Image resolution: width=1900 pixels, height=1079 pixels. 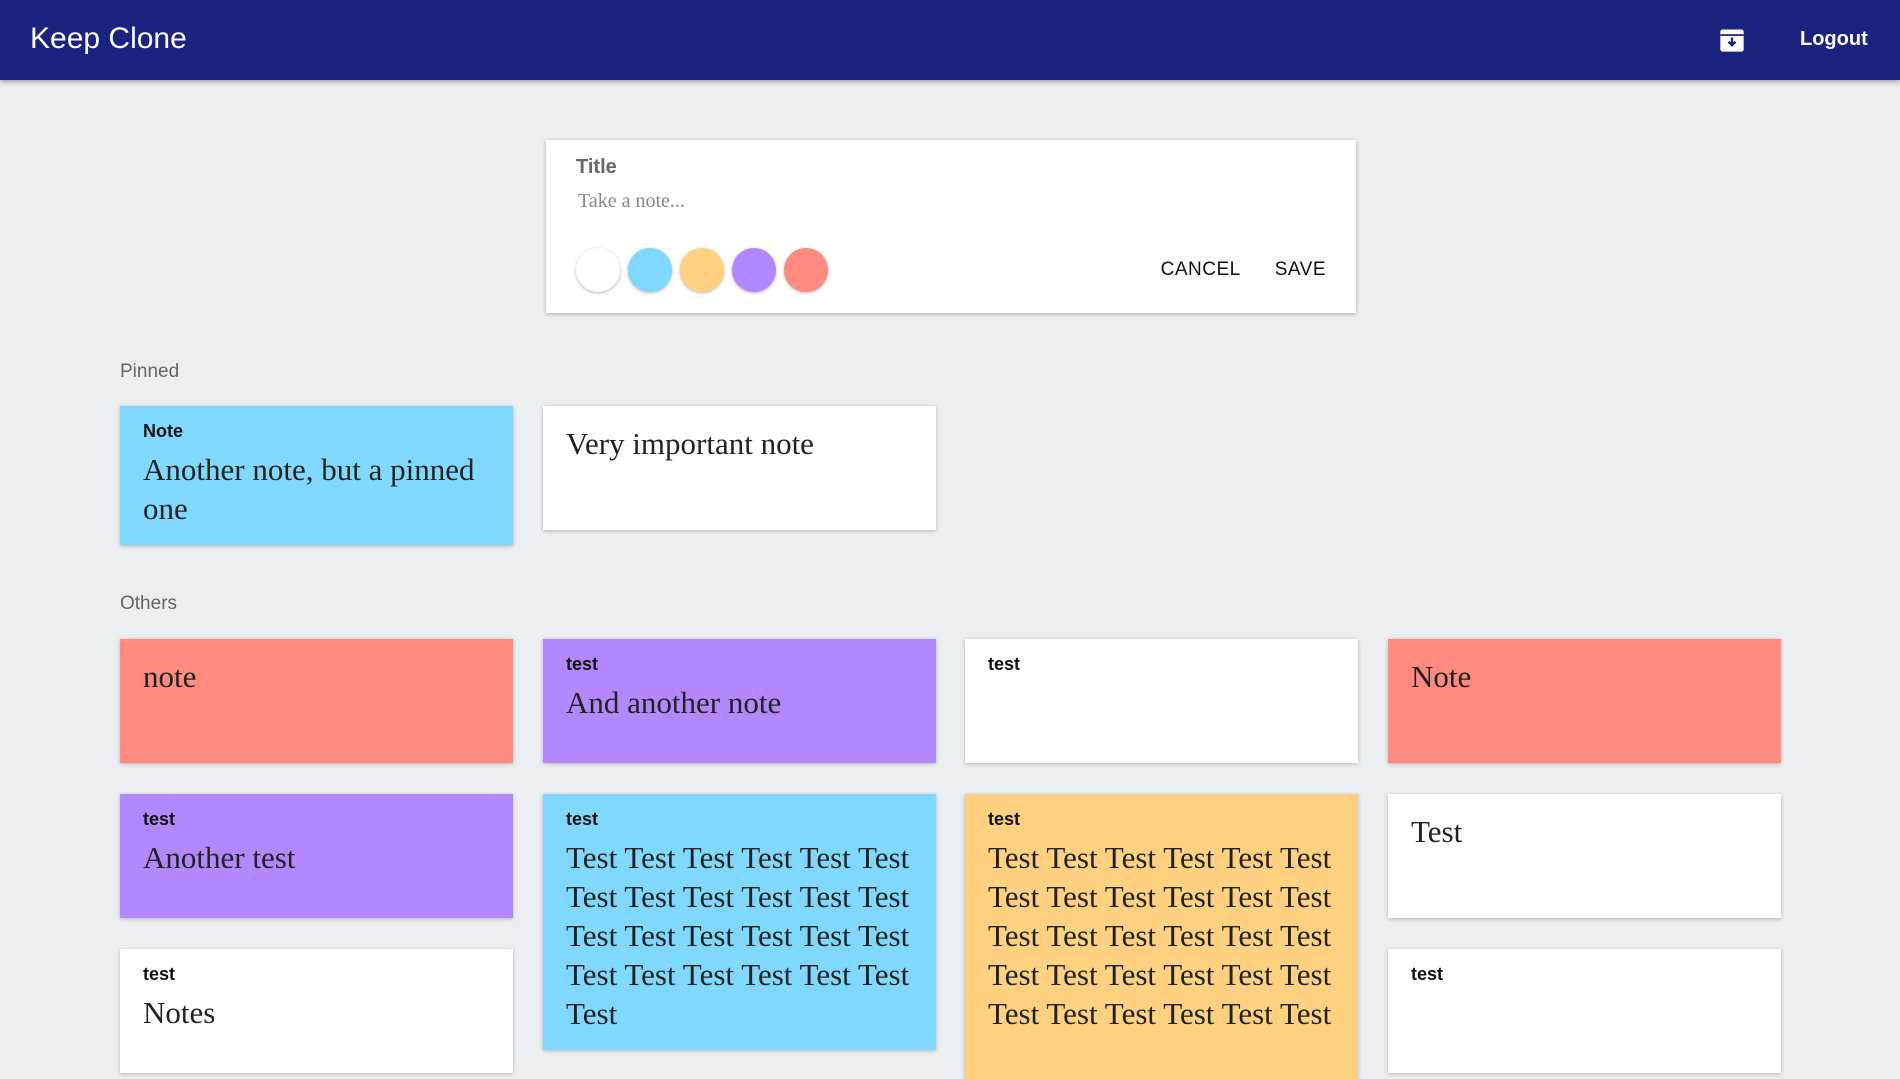 What do you see at coordinates (950, 40) in the screenshot?
I see `app-bar: Keep Clone Logout` at bounding box center [950, 40].